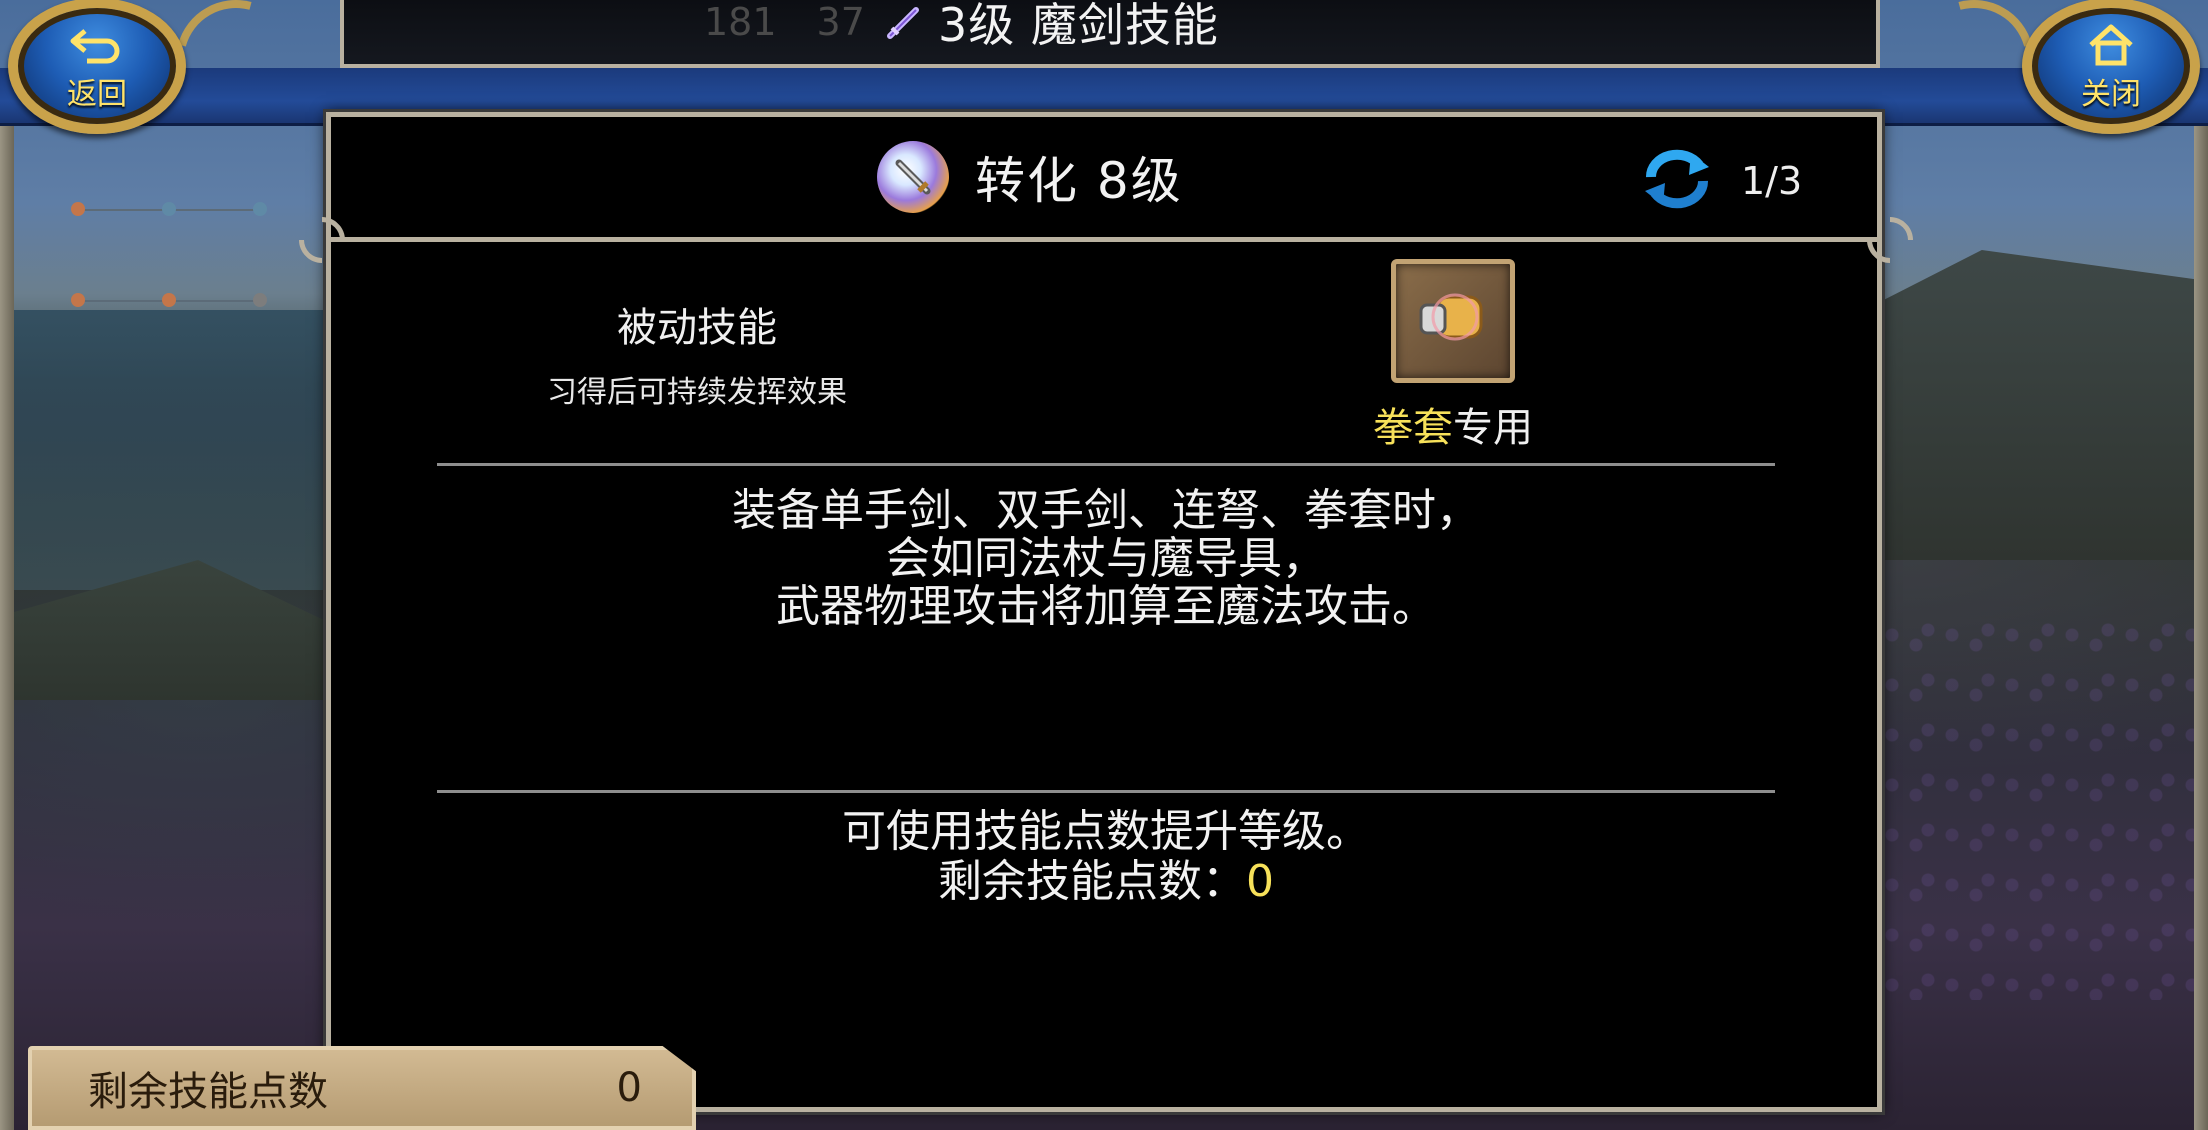 The image size is (2208, 1130). What do you see at coordinates (2111, 94) in the screenshot?
I see `close-button-label: 关闭` at bounding box center [2111, 94].